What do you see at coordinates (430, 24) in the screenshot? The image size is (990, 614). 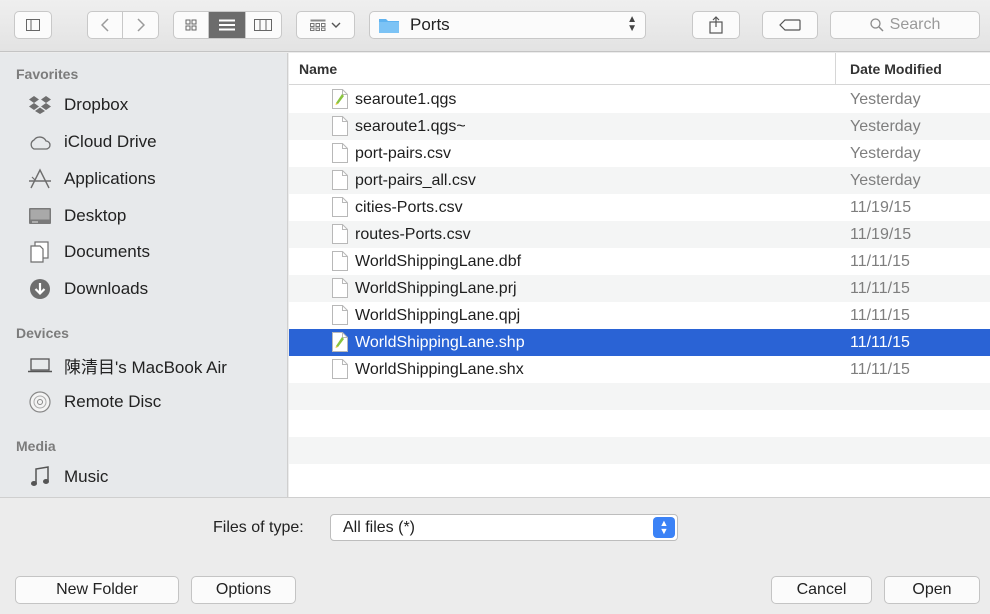 I see `location-label: Ports` at bounding box center [430, 24].